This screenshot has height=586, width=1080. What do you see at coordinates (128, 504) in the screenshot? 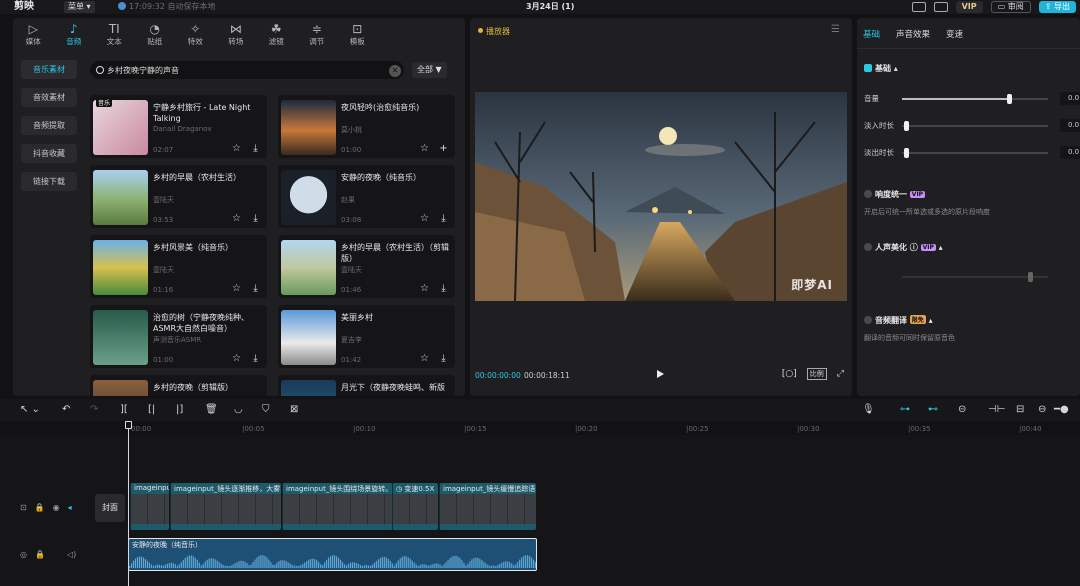
I see `playhead` at bounding box center [128, 504].